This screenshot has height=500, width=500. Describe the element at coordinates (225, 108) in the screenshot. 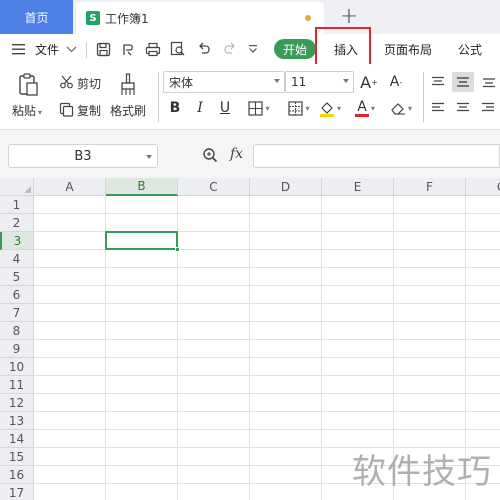

I see `underline-button: U` at that location.